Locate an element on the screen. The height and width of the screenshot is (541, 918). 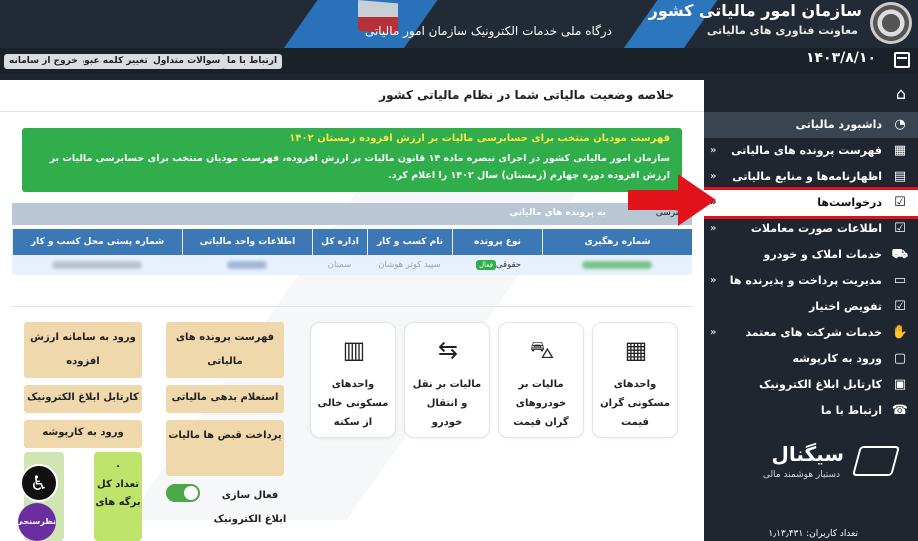
e-notice-button: کارتابل ابلاغ الکترونیک is located at coordinates (83, 399).